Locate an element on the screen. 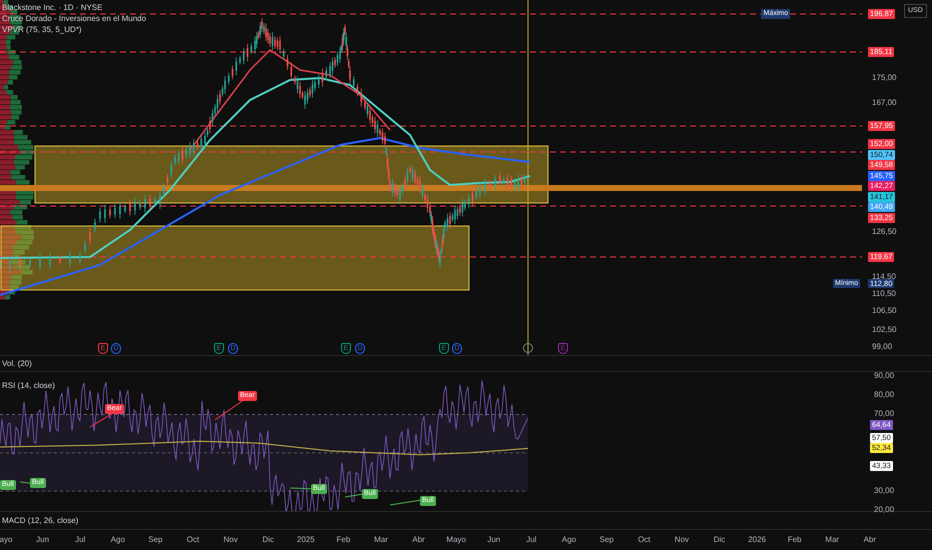 The width and height of the screenshot is (932, 550). price-axis-label: 99,00 is located at coordinates (882, 347).